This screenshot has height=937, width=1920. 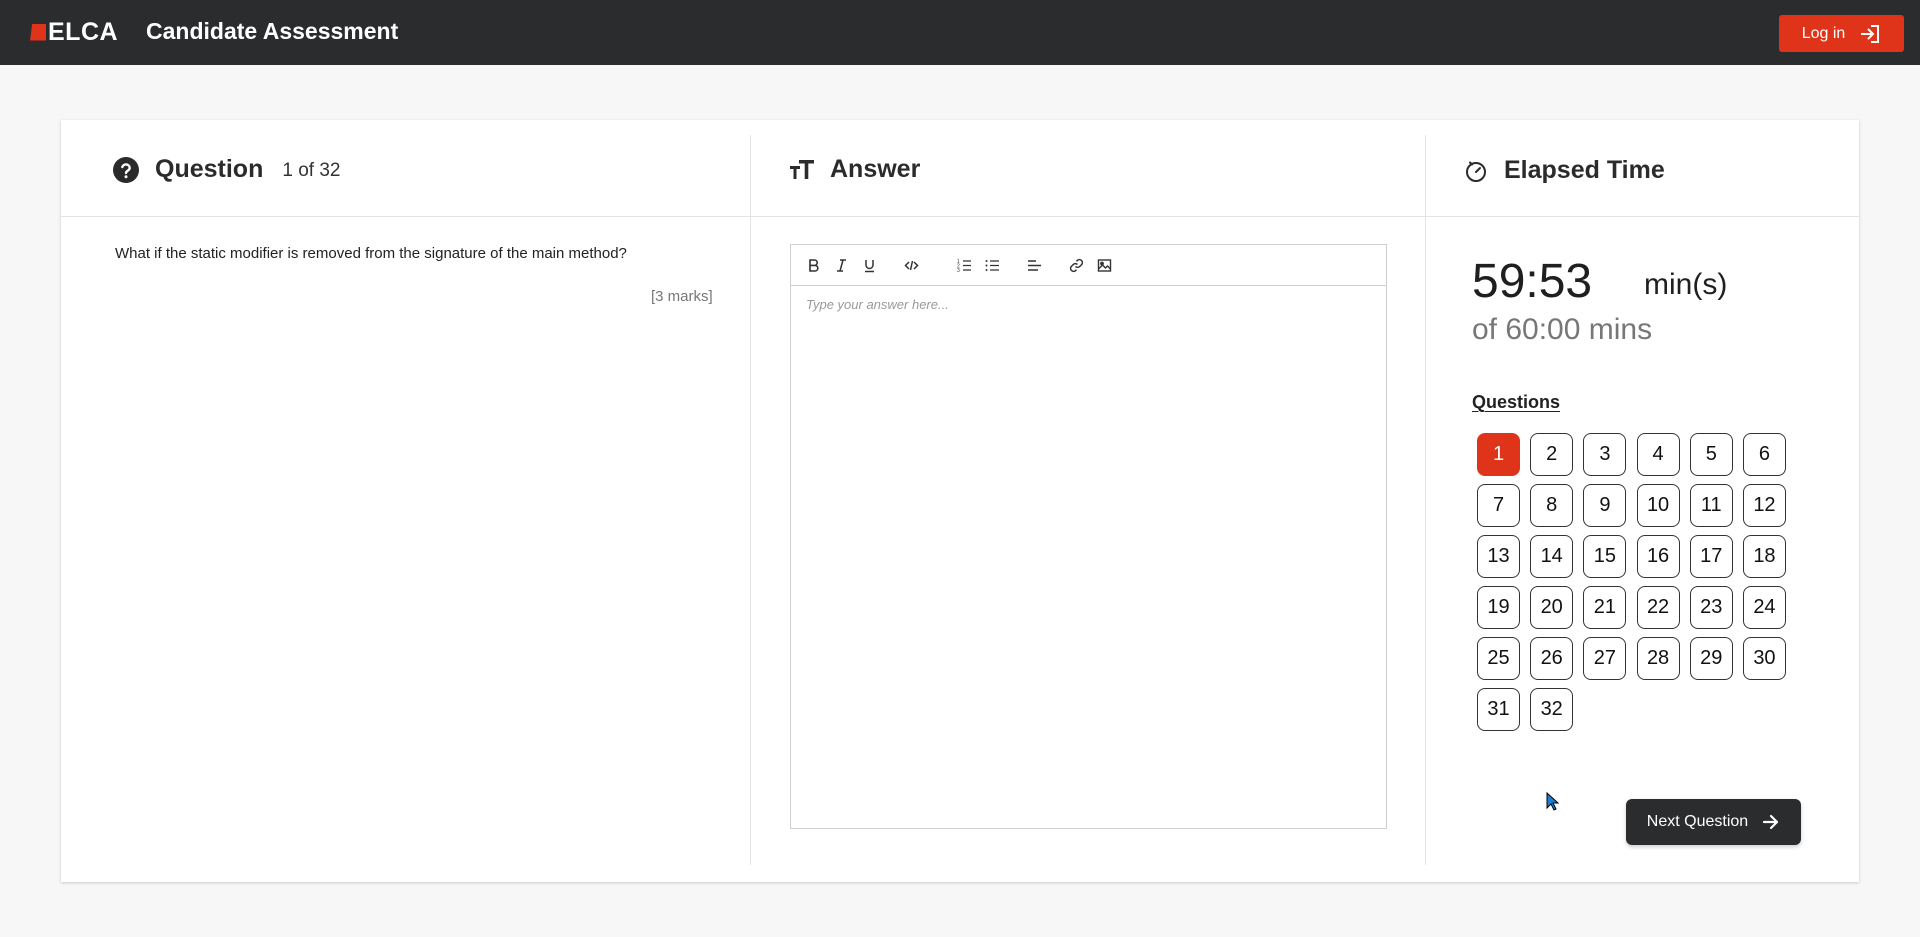 What do you see at coordinates (126, 169) in the screenshot?
I see `help-circle-icon` at bounding box center [126, 169].